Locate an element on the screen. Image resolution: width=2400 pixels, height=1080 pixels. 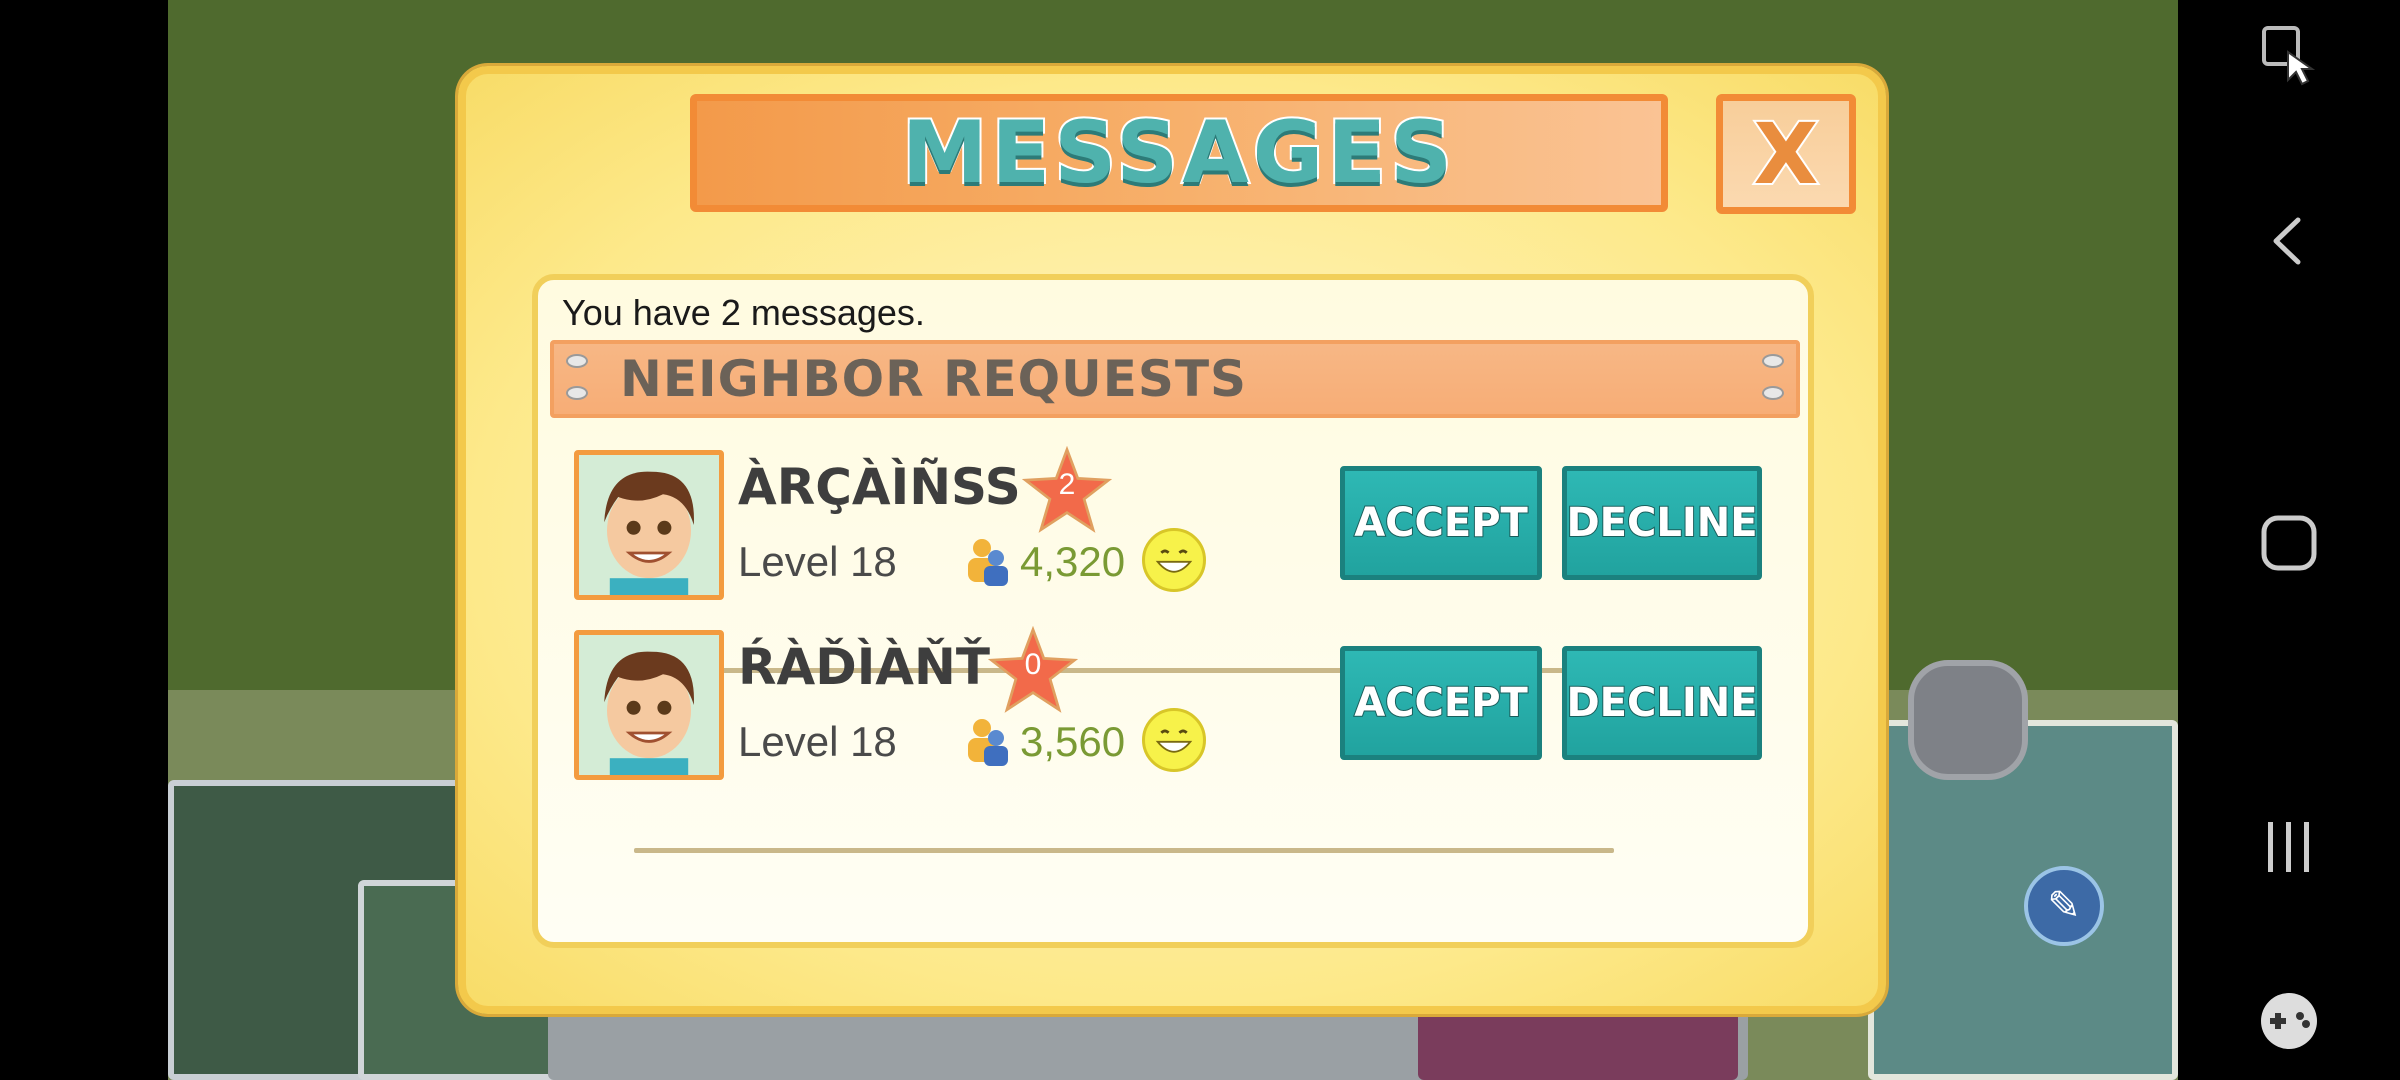
neighbor-request: ÀRÇÀÌÑSS 2 Level 18 4,320 ACCEPT DECLINE is located at coordinates (1169, 527).